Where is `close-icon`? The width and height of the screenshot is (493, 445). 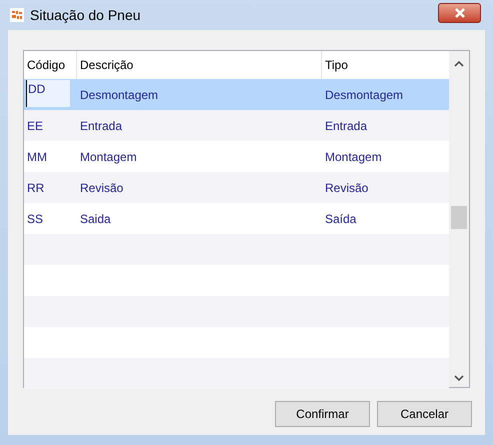
close-icon is located at coordinates (460, 13).